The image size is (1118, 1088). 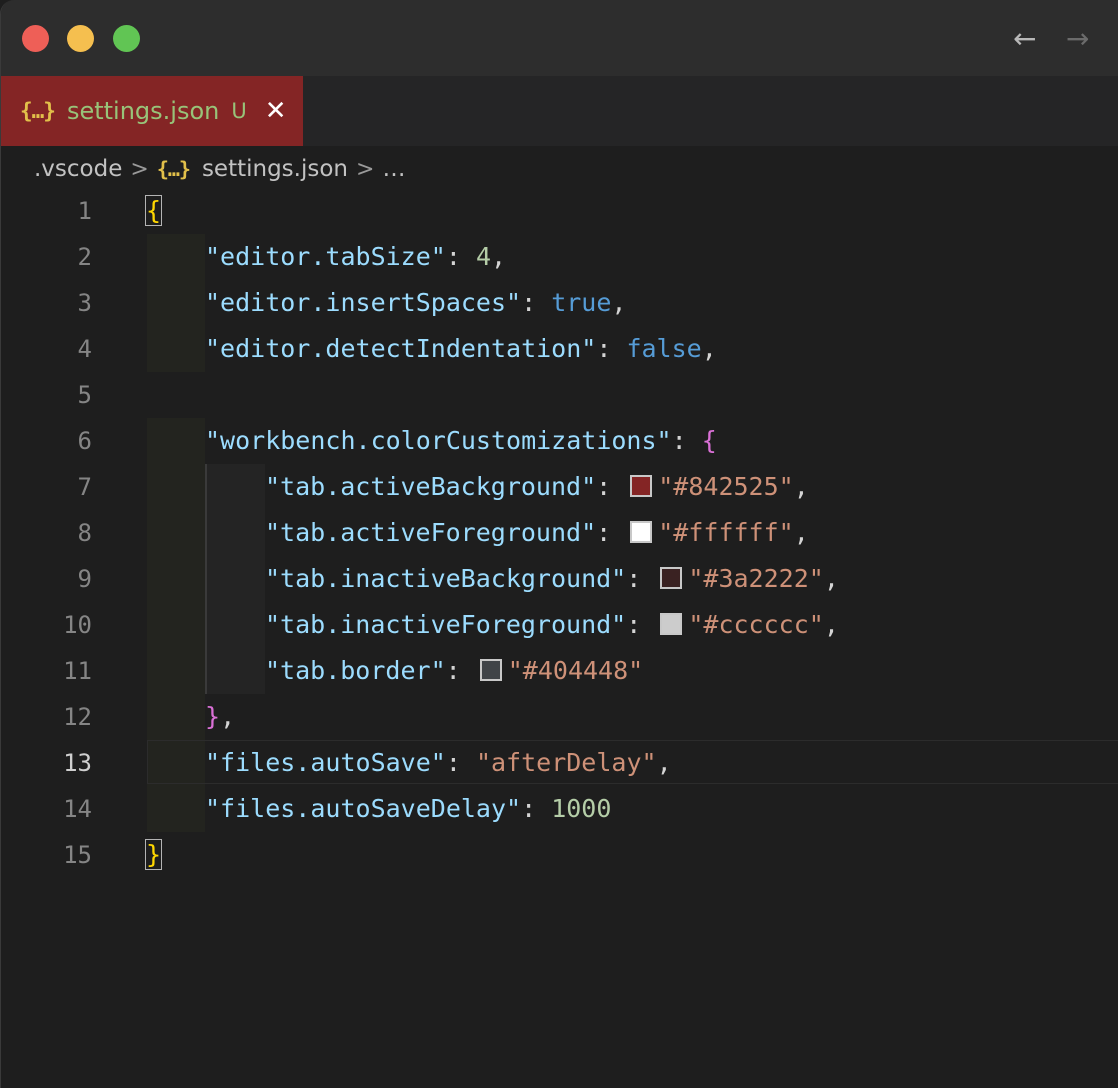 I want to click on line-number: 14, so click(x=77, y=809).